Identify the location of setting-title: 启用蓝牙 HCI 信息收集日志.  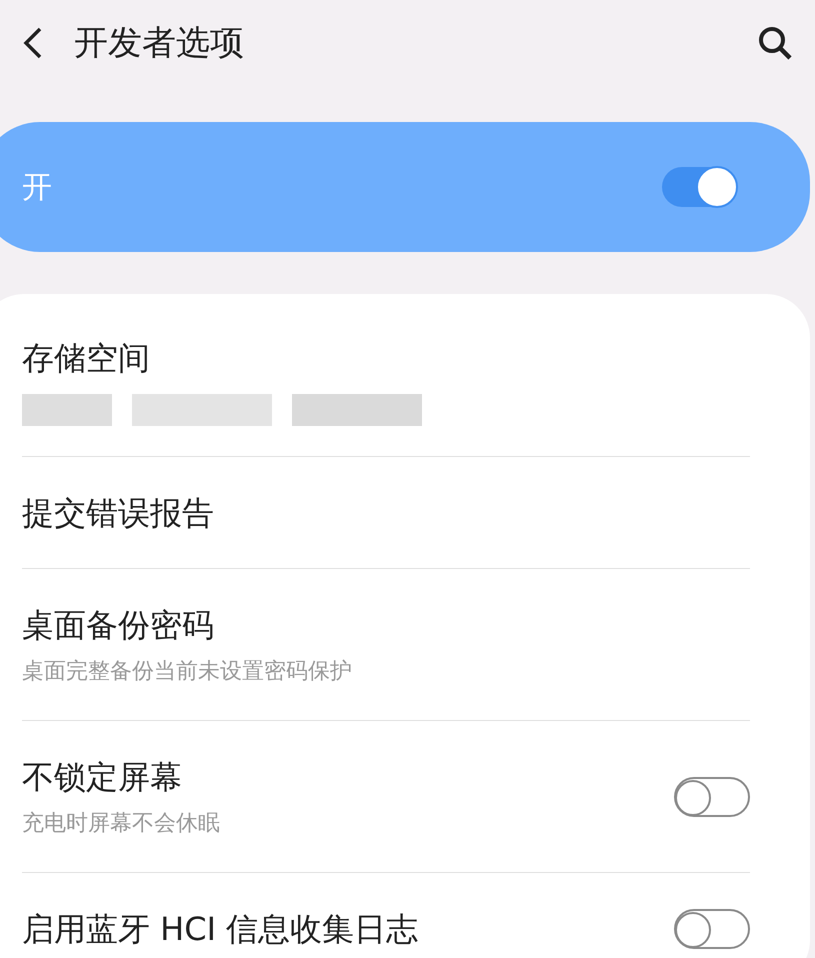
(348, 928).